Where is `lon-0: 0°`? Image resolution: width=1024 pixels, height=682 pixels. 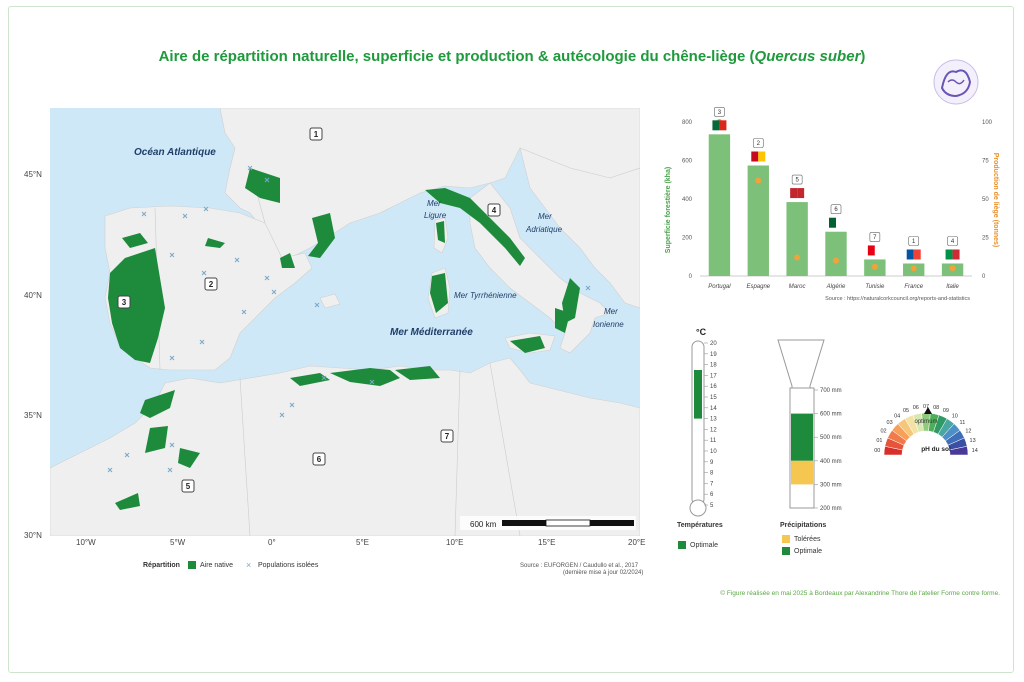
lon-0: 0° is located at coordinates (272, 542).